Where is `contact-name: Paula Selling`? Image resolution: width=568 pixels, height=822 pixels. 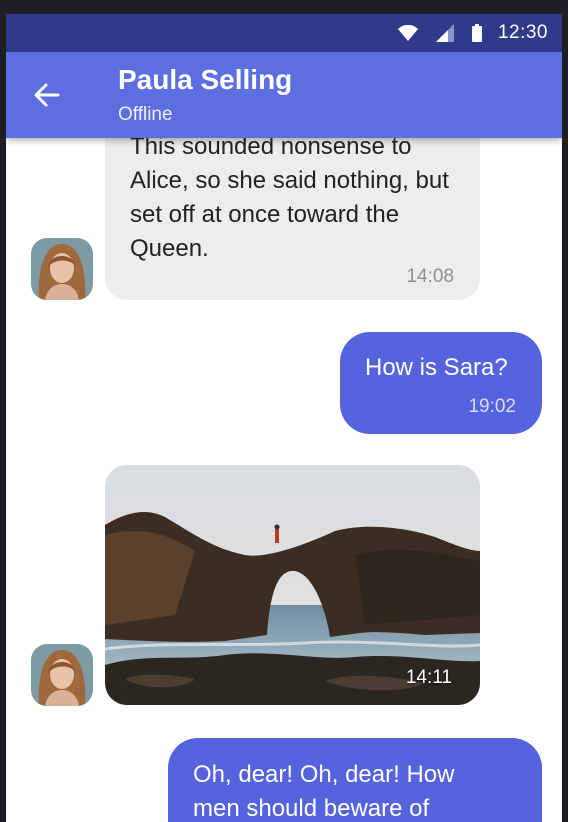 contact-name: Paula Selling is located at coordinates (205, 80).